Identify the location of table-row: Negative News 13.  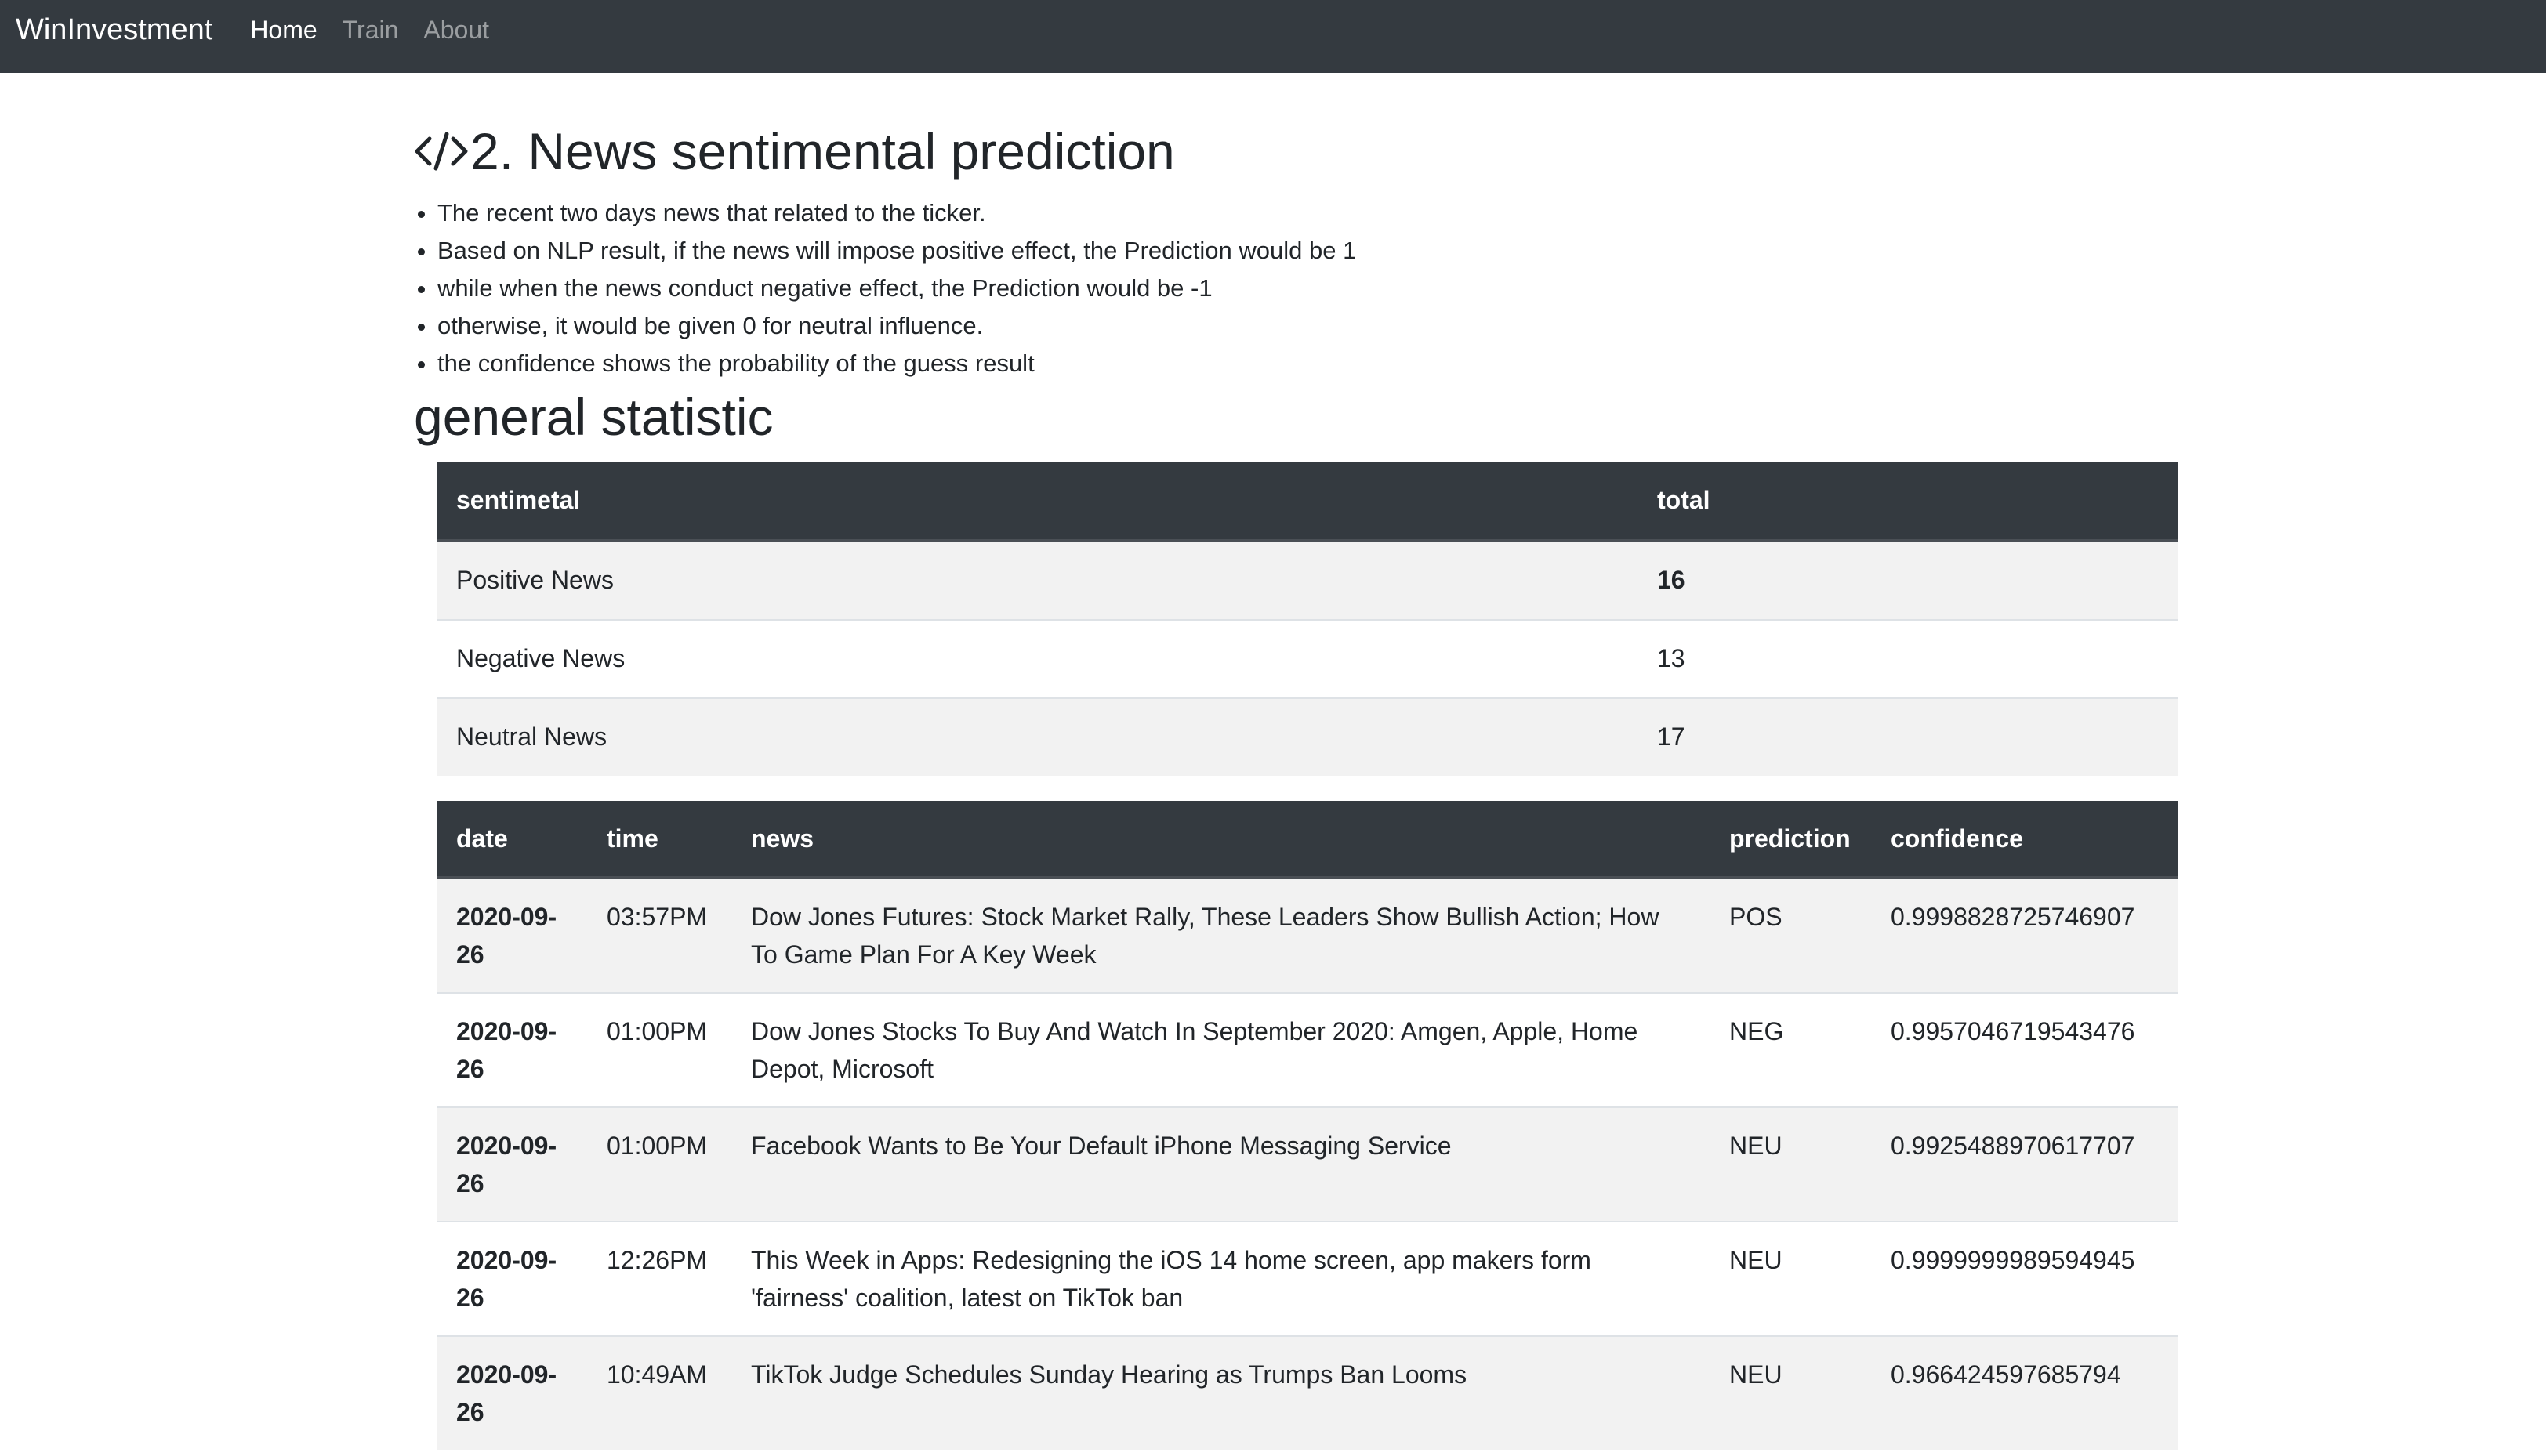
(1307, 659).